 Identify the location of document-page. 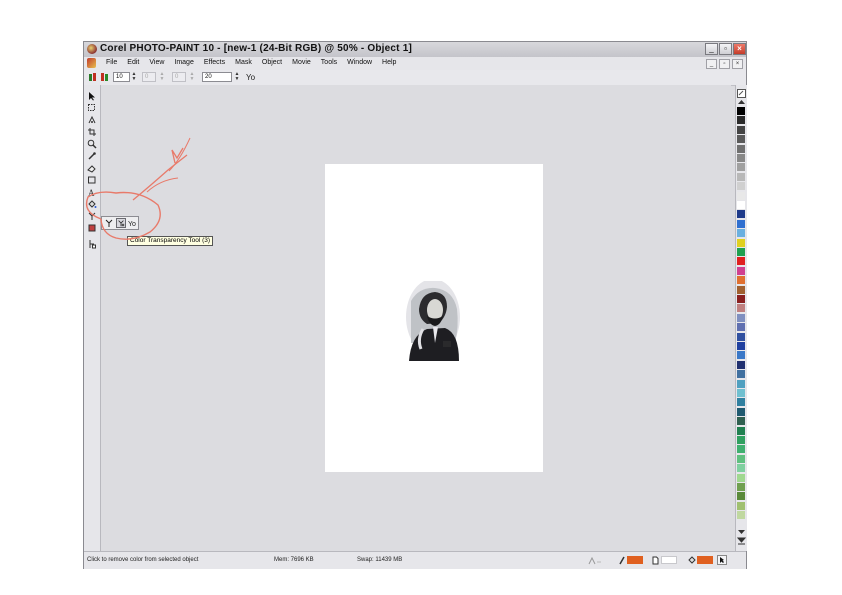
(434, 318).